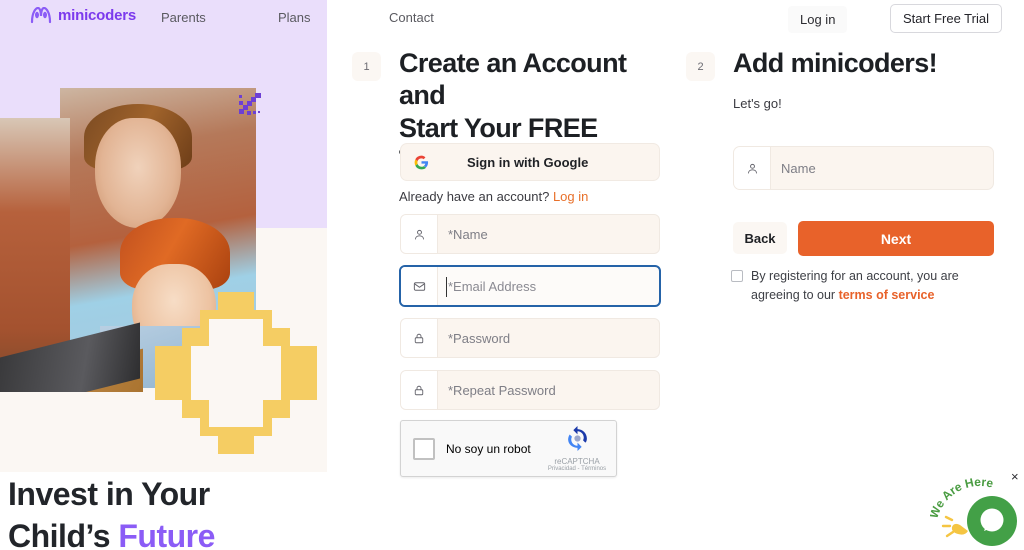 This screenshot has height=550, width=1024. Describe the element at coordinates (757, 103) in the screenshot. I see `step-2-subtitle: Let's go!` at that location.